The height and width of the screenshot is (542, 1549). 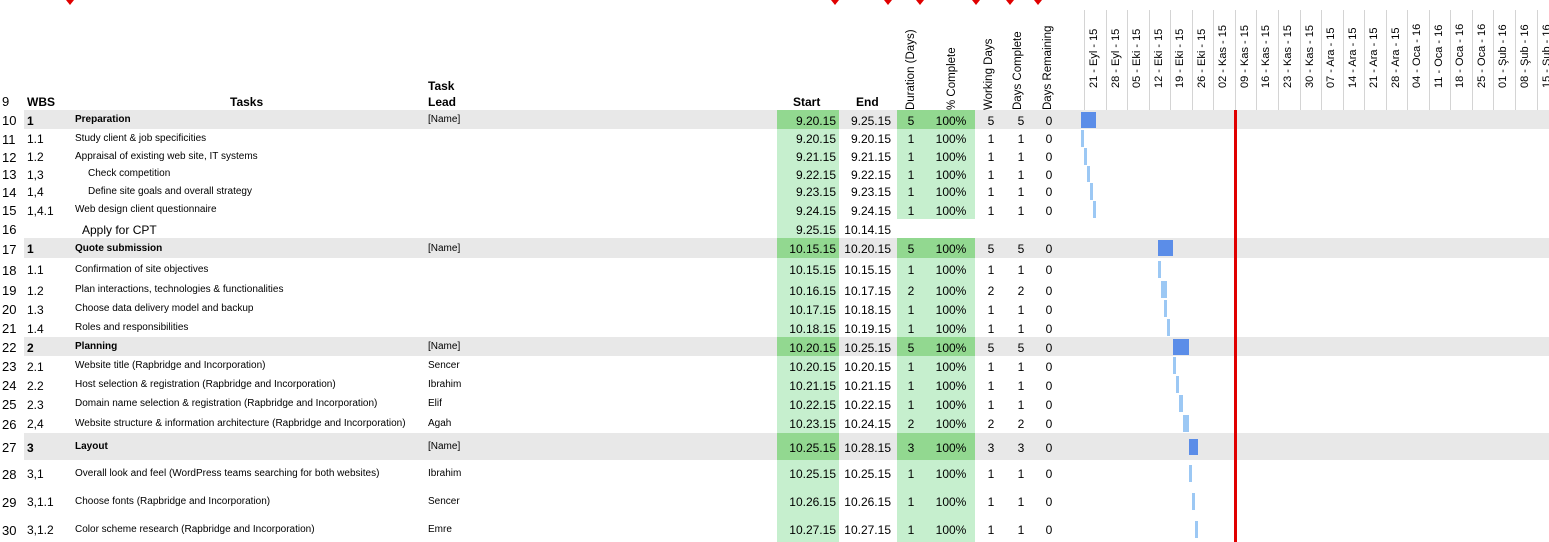 What do you see at coordinates (118, 248) in the screenshot?
I see `task-name-cell: Quote submission` at bounding box center [118, 248].